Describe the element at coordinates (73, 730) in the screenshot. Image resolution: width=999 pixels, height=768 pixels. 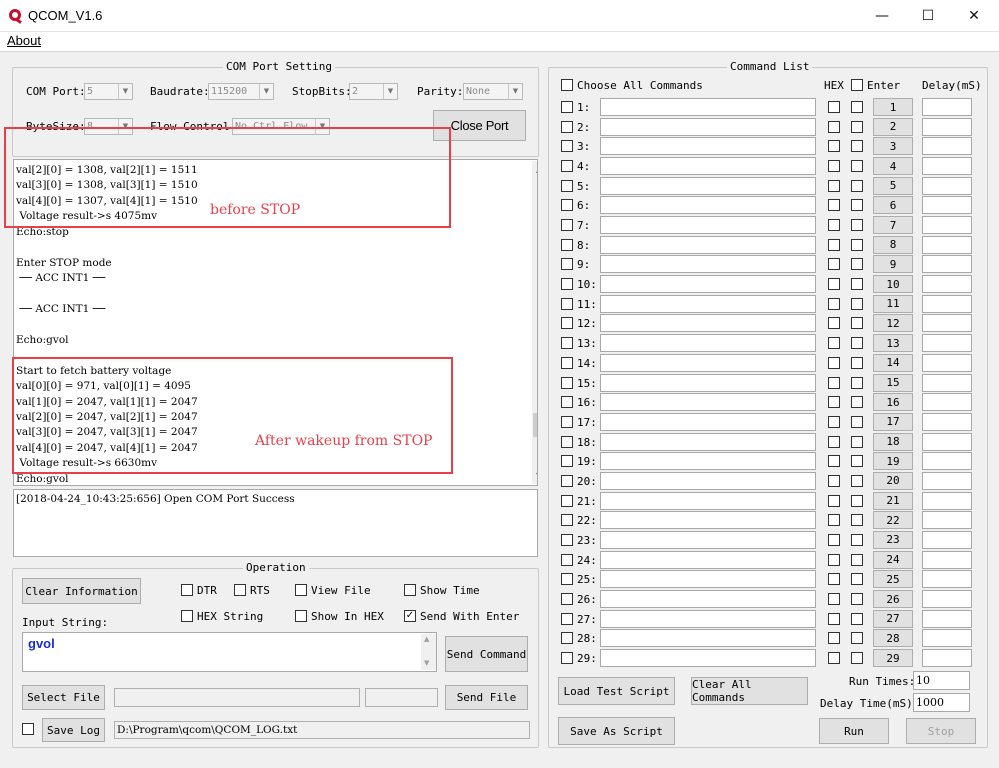
I see `save-log-button: Save Log` at that location.